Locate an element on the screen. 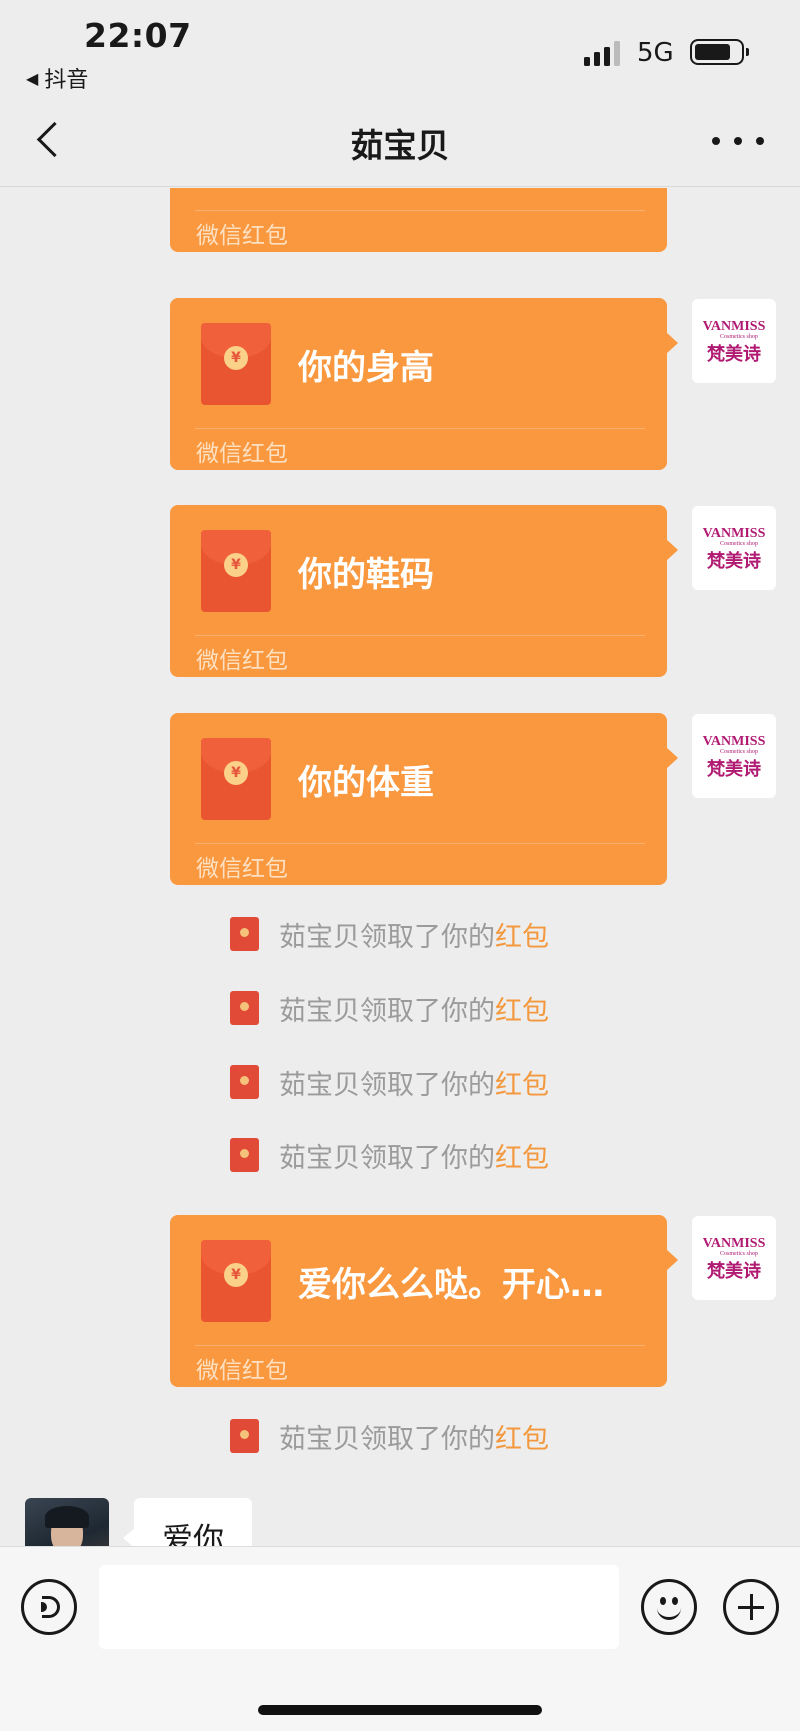 Image resolution: width=800 pixels, height=1731 pixels. status-time: 22:07 is located at coordinates (138, 35).